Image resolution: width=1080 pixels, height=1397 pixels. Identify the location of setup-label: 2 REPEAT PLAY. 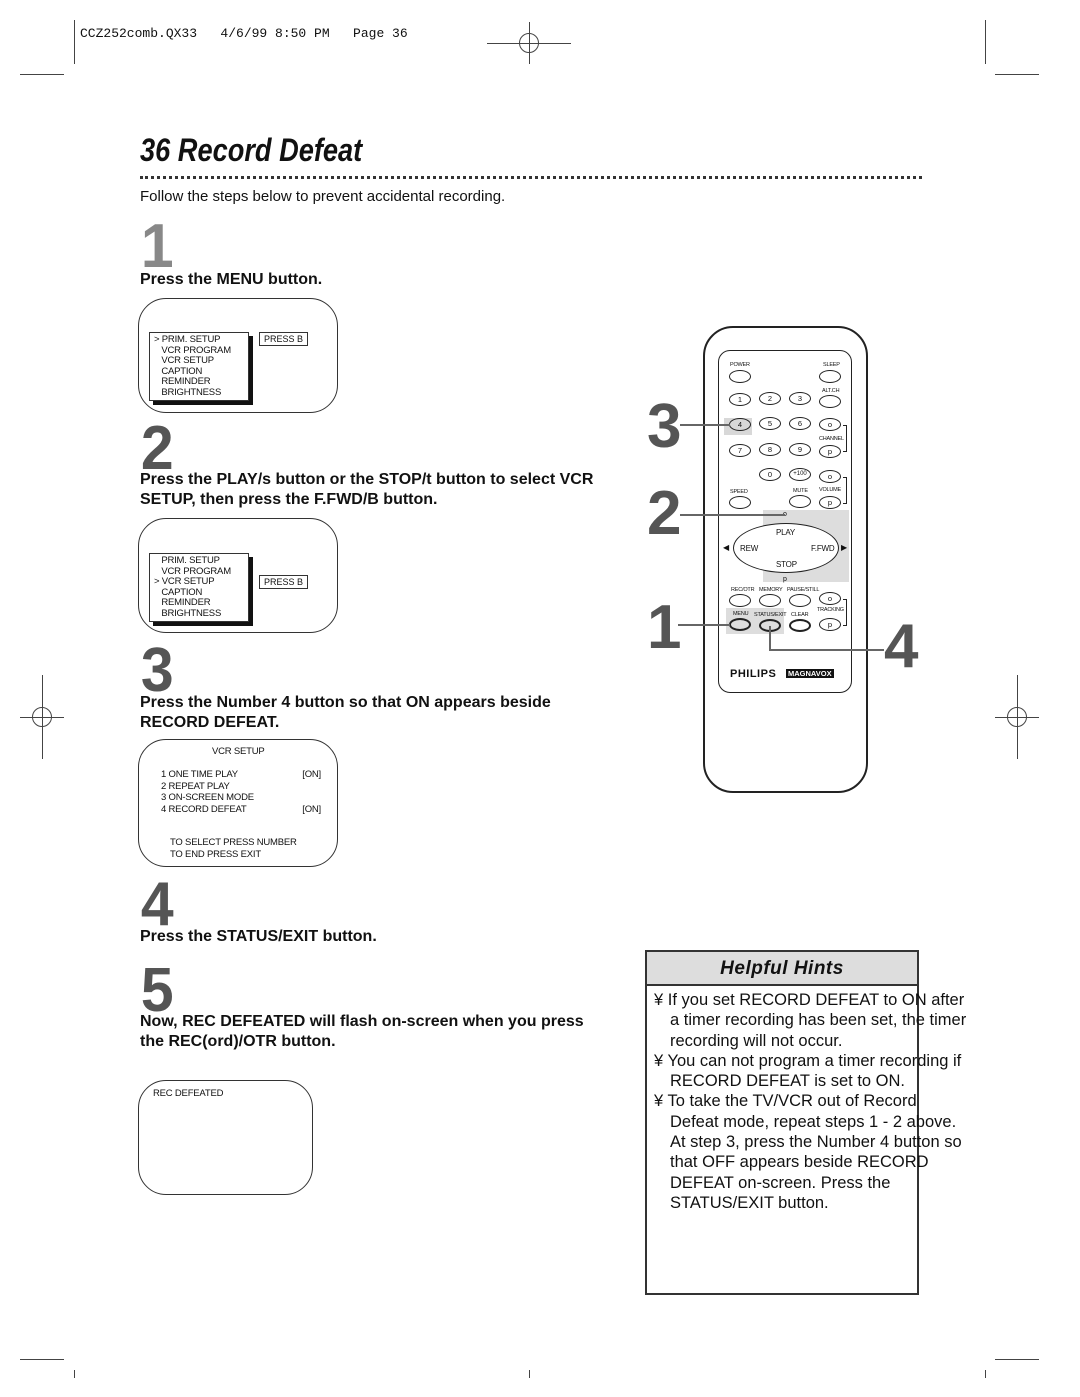
(195, 786).